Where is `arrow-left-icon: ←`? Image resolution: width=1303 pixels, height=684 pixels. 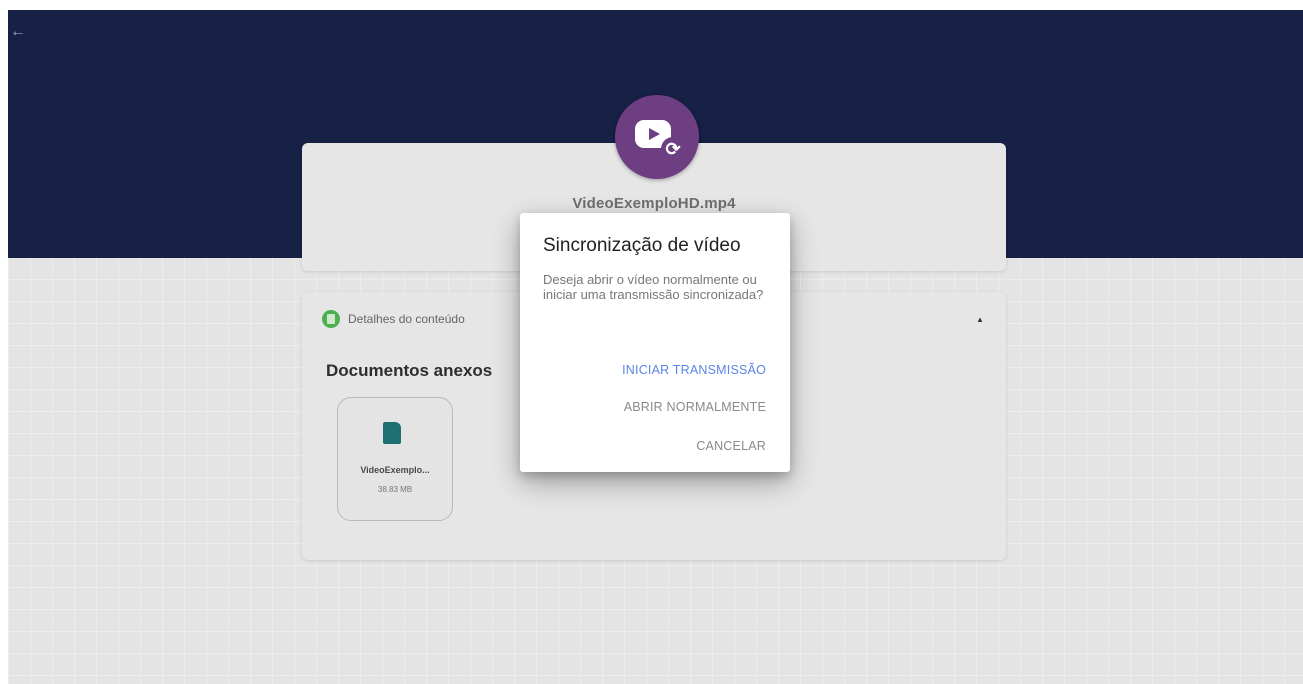 arrow-left-icon: ← is located at coordinates (18, 31).